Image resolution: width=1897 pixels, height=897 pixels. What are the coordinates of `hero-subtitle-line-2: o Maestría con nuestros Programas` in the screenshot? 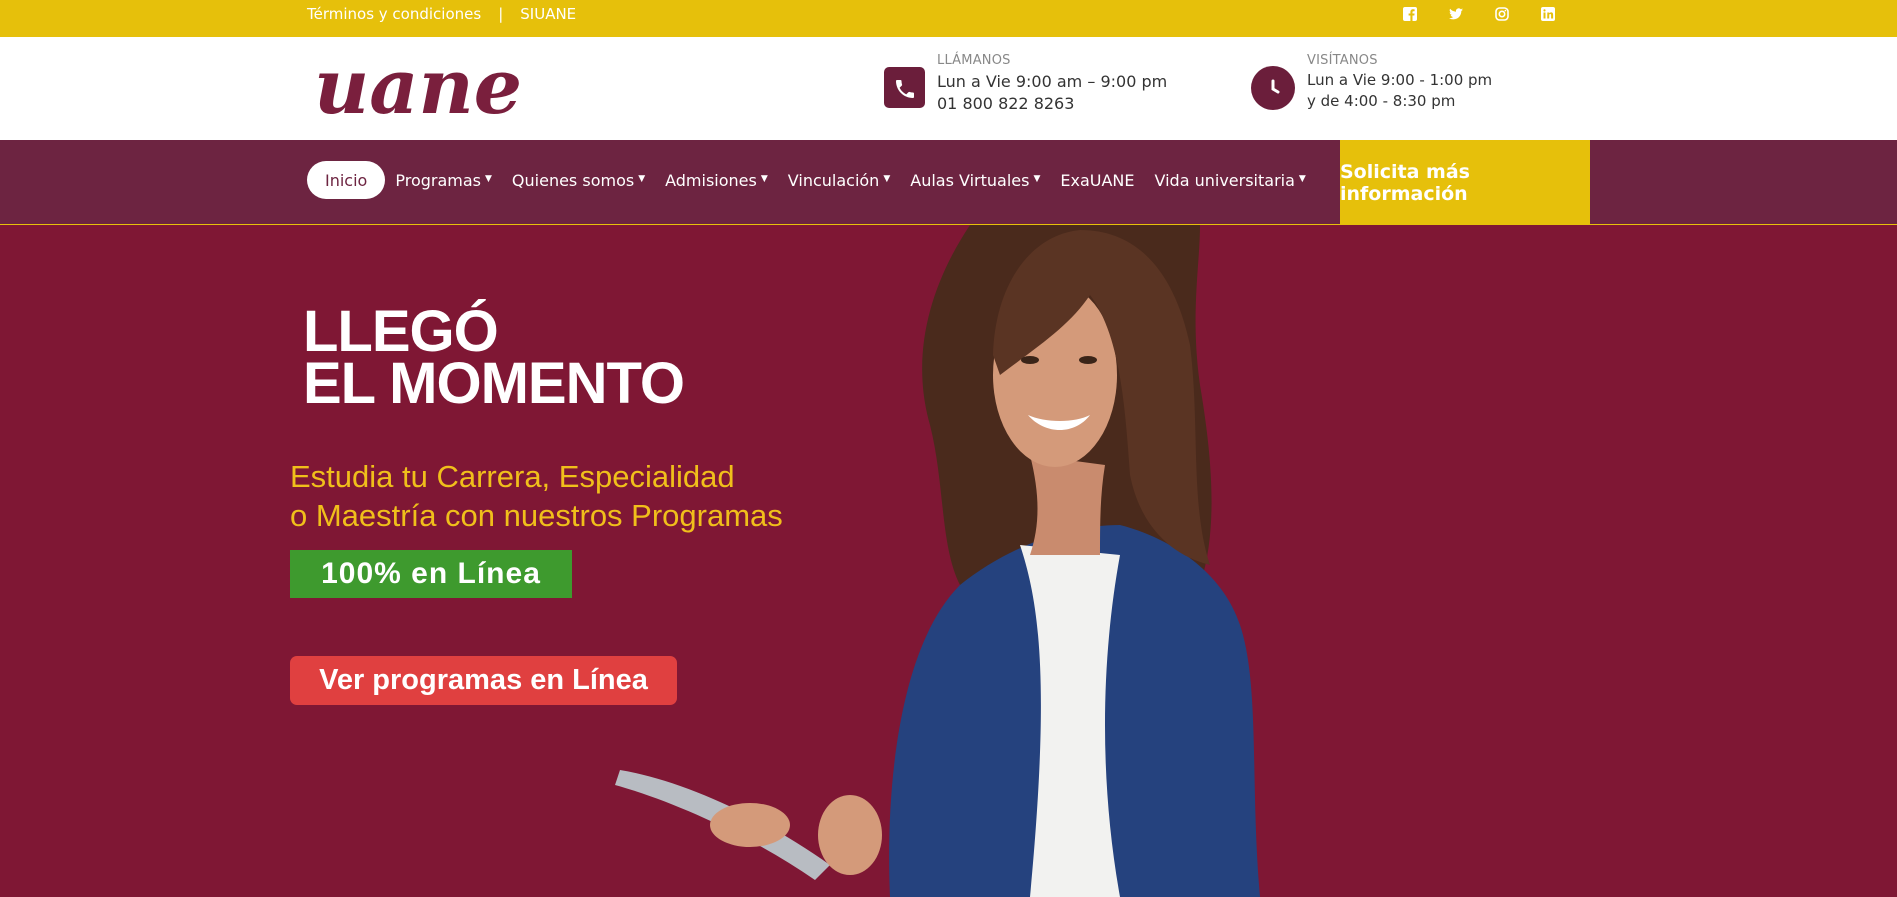 It's located at (536, 515).